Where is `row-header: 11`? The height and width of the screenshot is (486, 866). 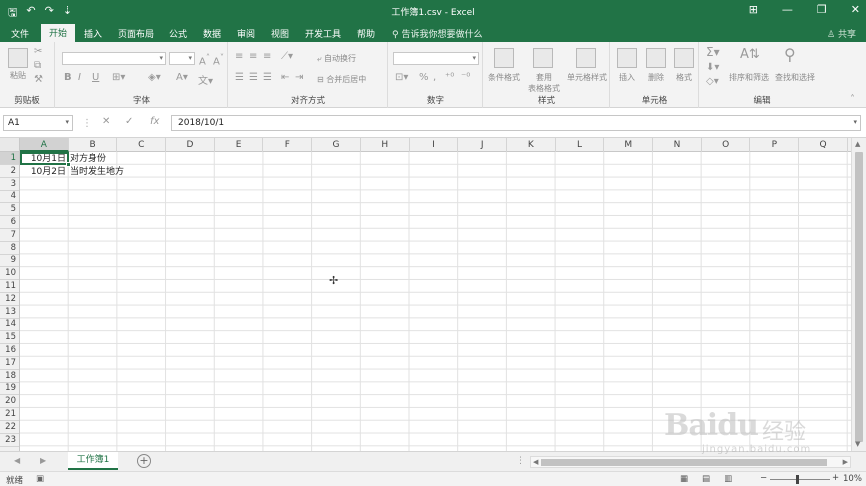
row-header: 11 is located at coordinates (9, 286).